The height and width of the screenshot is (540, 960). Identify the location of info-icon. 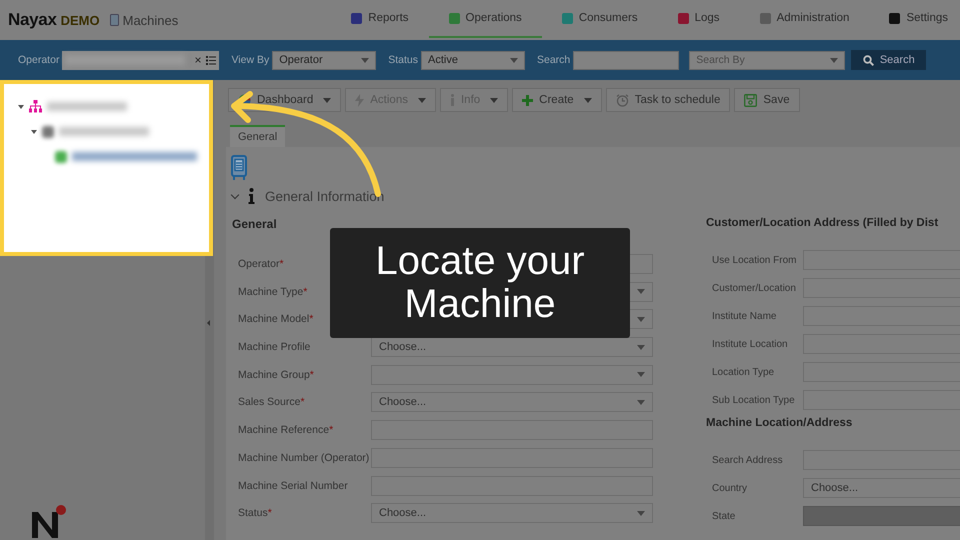
(251, 196).